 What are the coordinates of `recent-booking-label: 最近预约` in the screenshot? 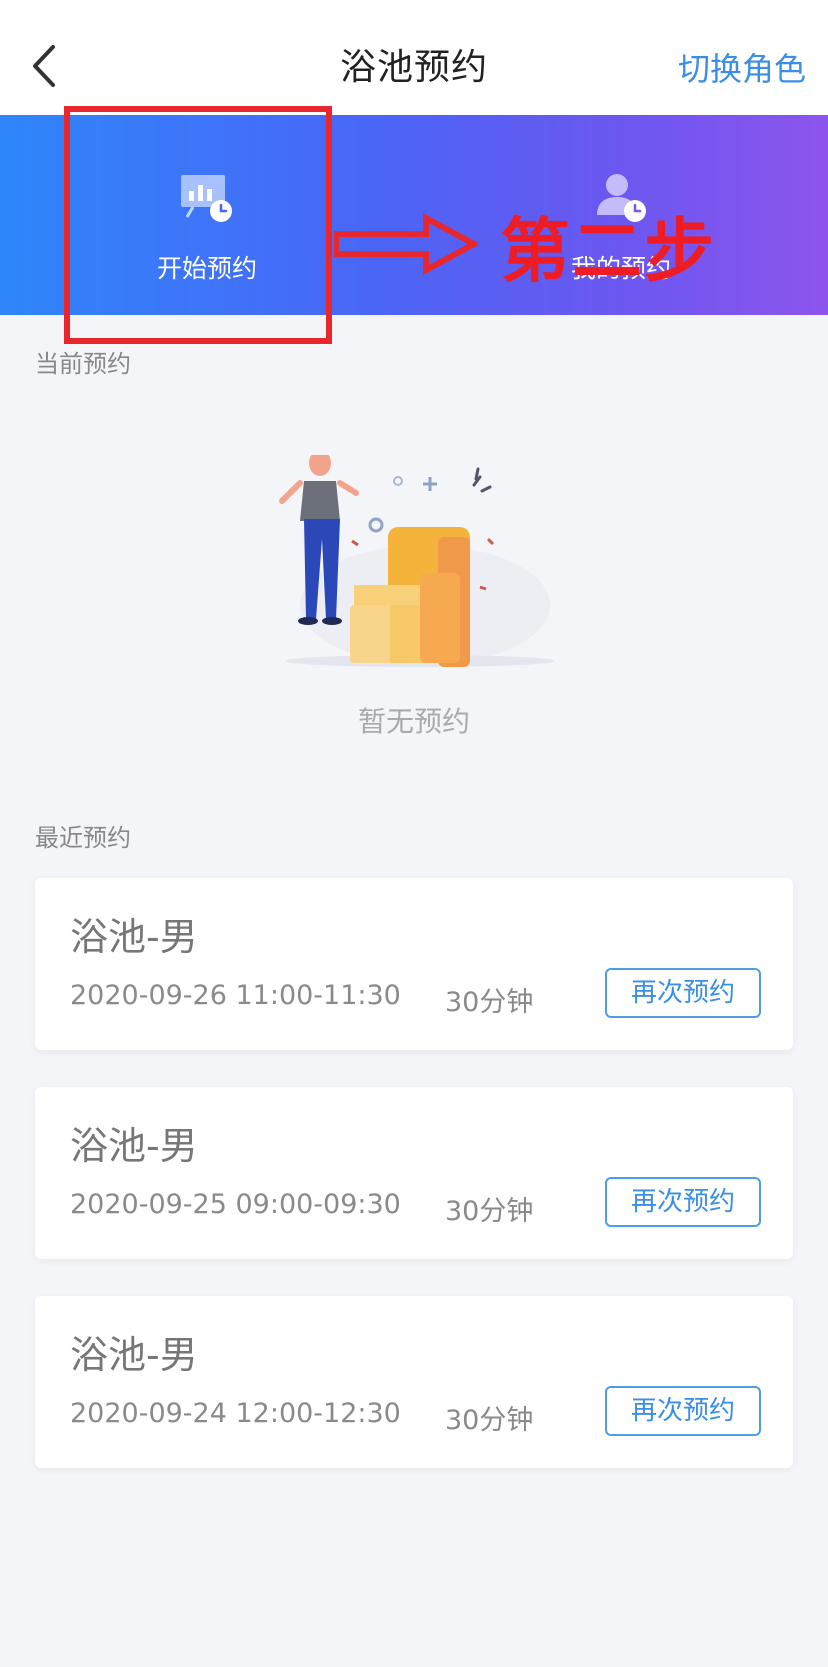 It's located at (83, 838).